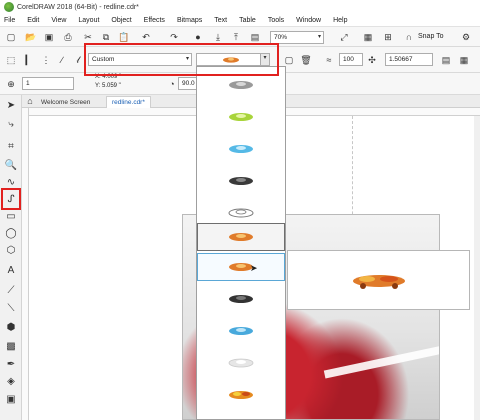  I want to click on shape-tool-icon: ⤷, so click(11, 124).